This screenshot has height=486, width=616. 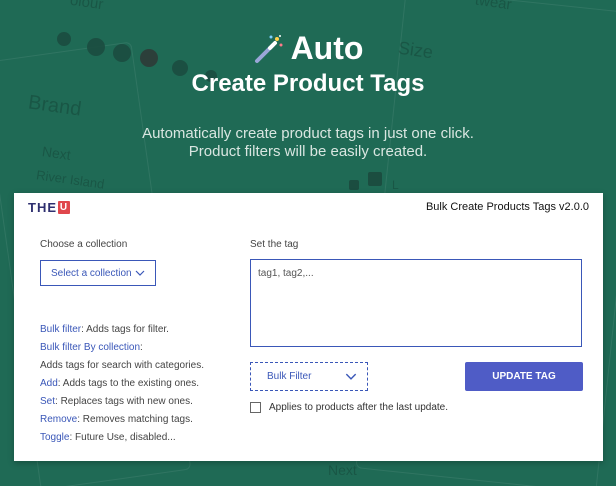 I want to click on apply-checkbox, so click(x=255, y=407).